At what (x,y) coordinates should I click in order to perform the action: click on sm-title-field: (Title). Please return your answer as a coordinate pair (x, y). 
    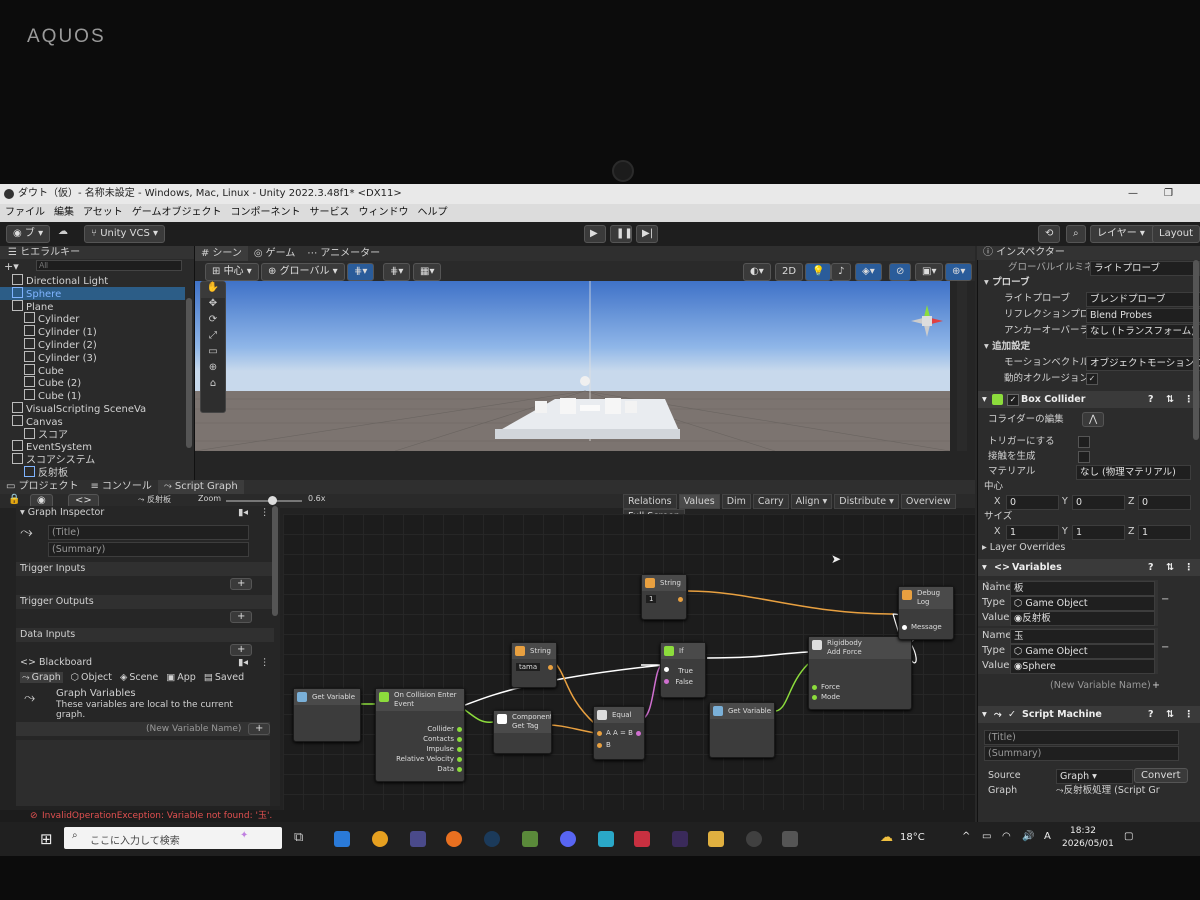
    Looking at the image, I should click on (1081, 737).